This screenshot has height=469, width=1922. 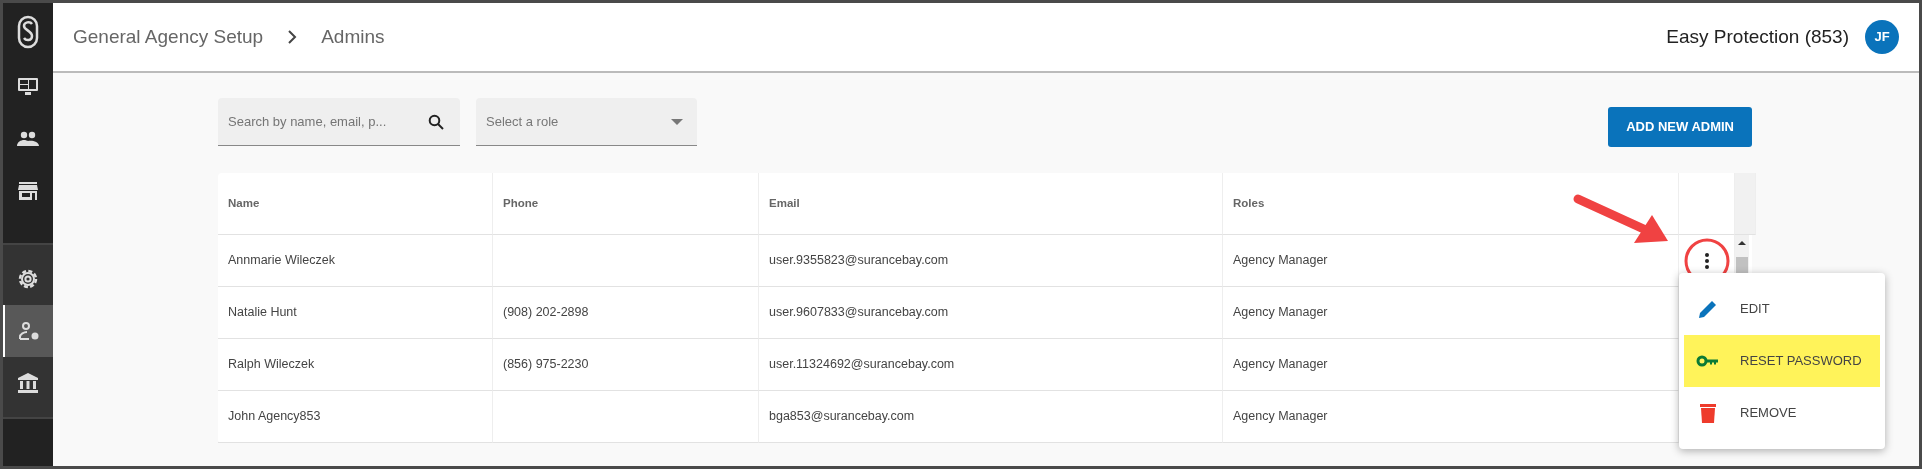 What do you see at coordinates (271, 365) in the screenshot?
I see `table-cell-text: Ralph Wileczek` at bounding box center [271, 365].